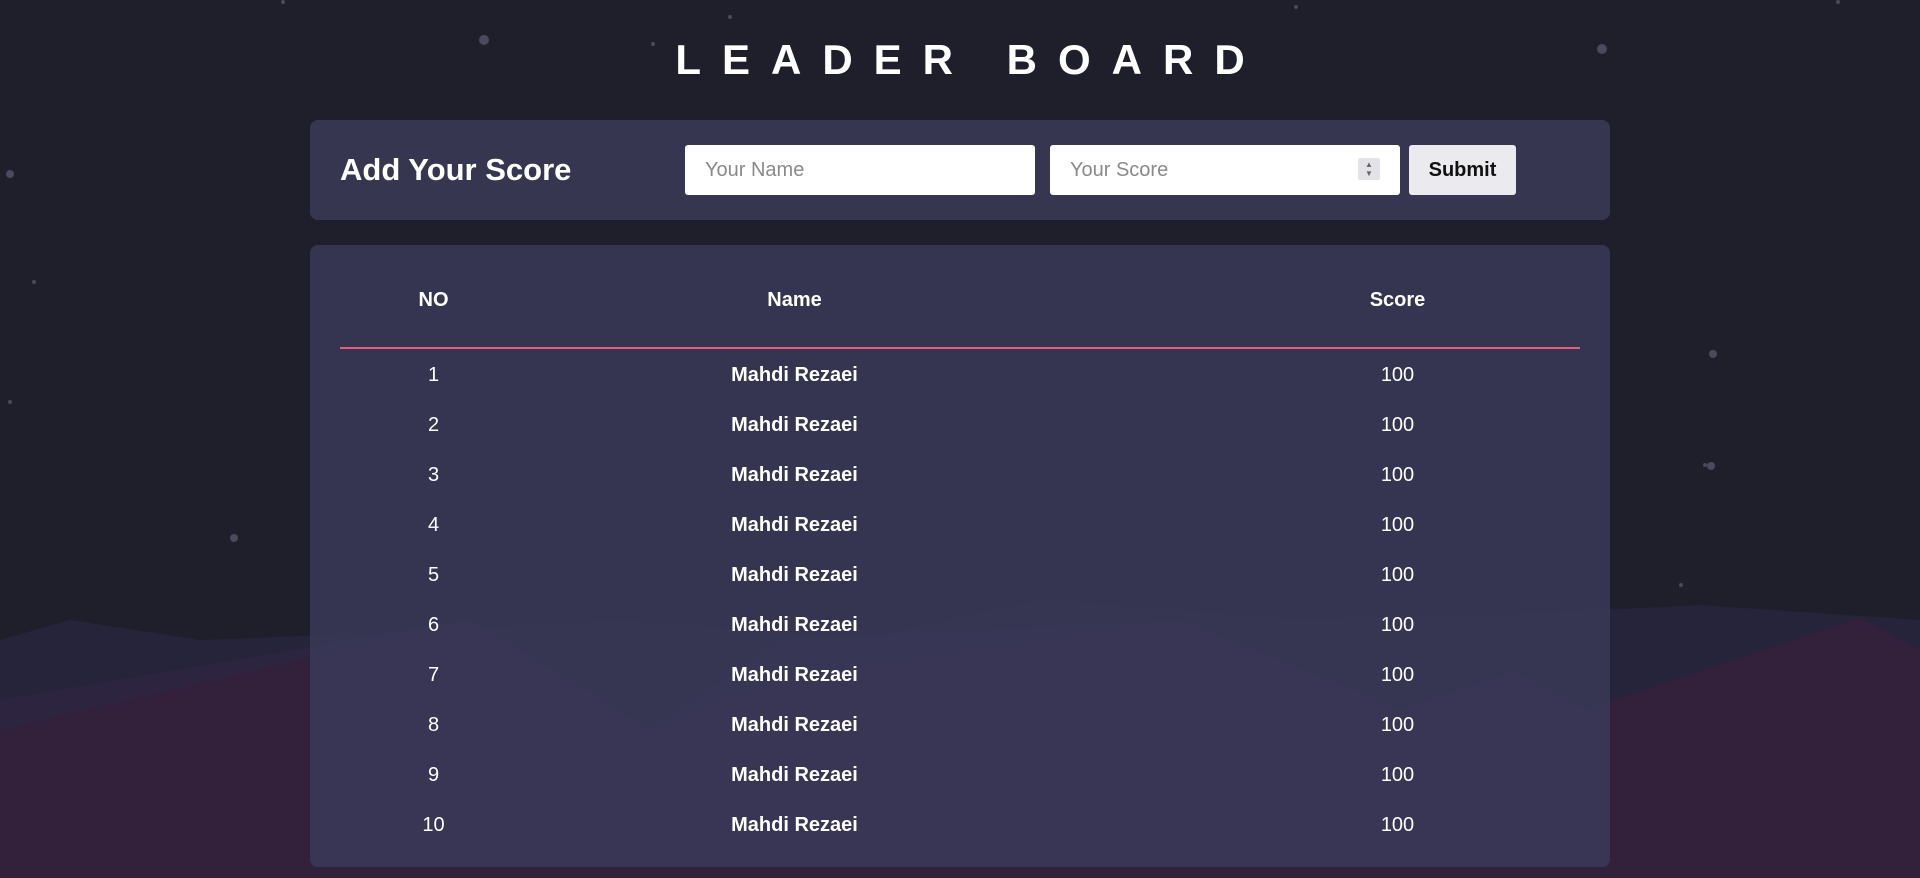 Image resolution: width=1920 pixels, height=878 pixels. I want to click on add-score-title: Add Your Score, so click(456, 169).